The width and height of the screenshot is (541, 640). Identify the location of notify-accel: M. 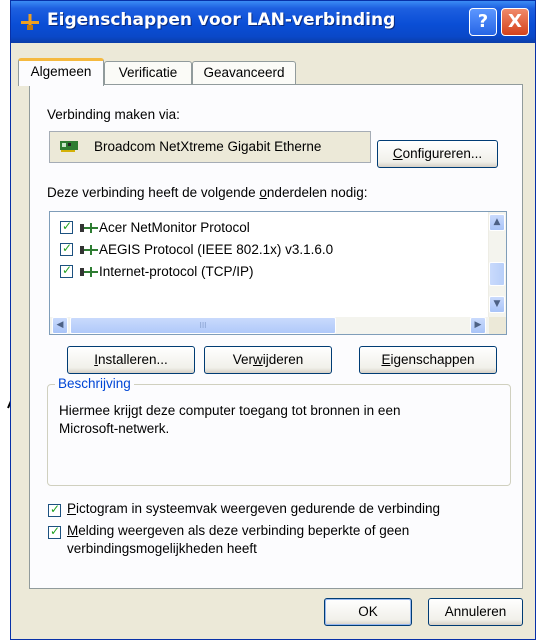
(73, 530).